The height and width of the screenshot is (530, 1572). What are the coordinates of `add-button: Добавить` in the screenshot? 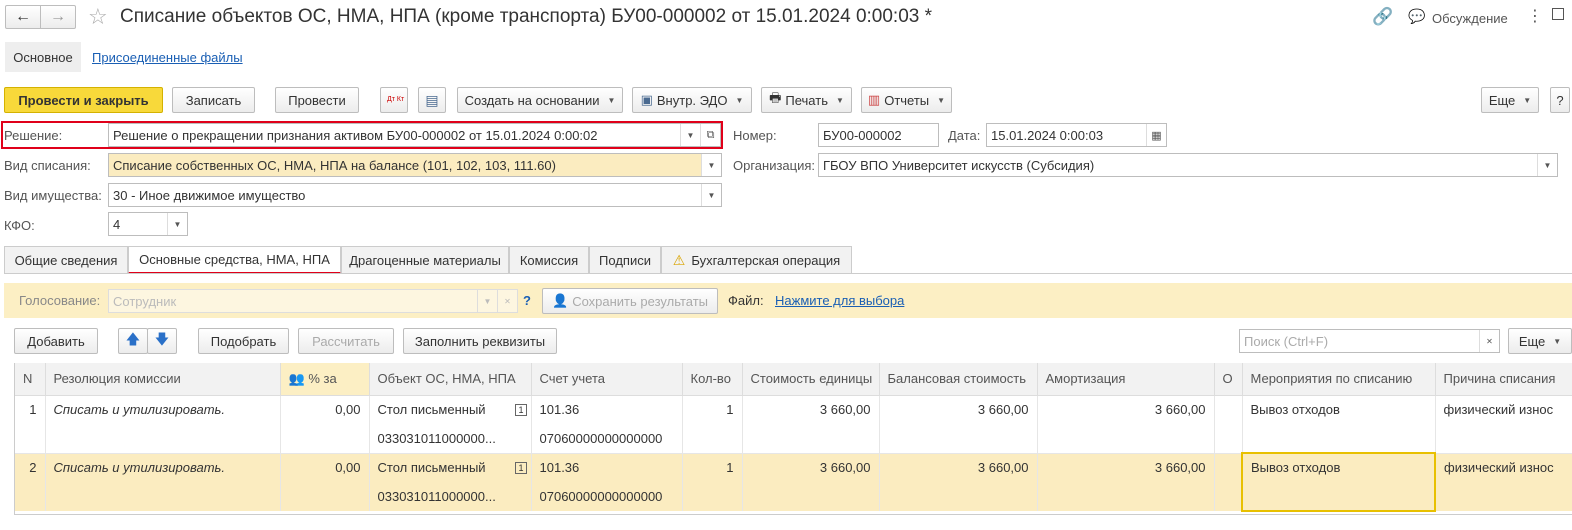 It's located at (56, 341).